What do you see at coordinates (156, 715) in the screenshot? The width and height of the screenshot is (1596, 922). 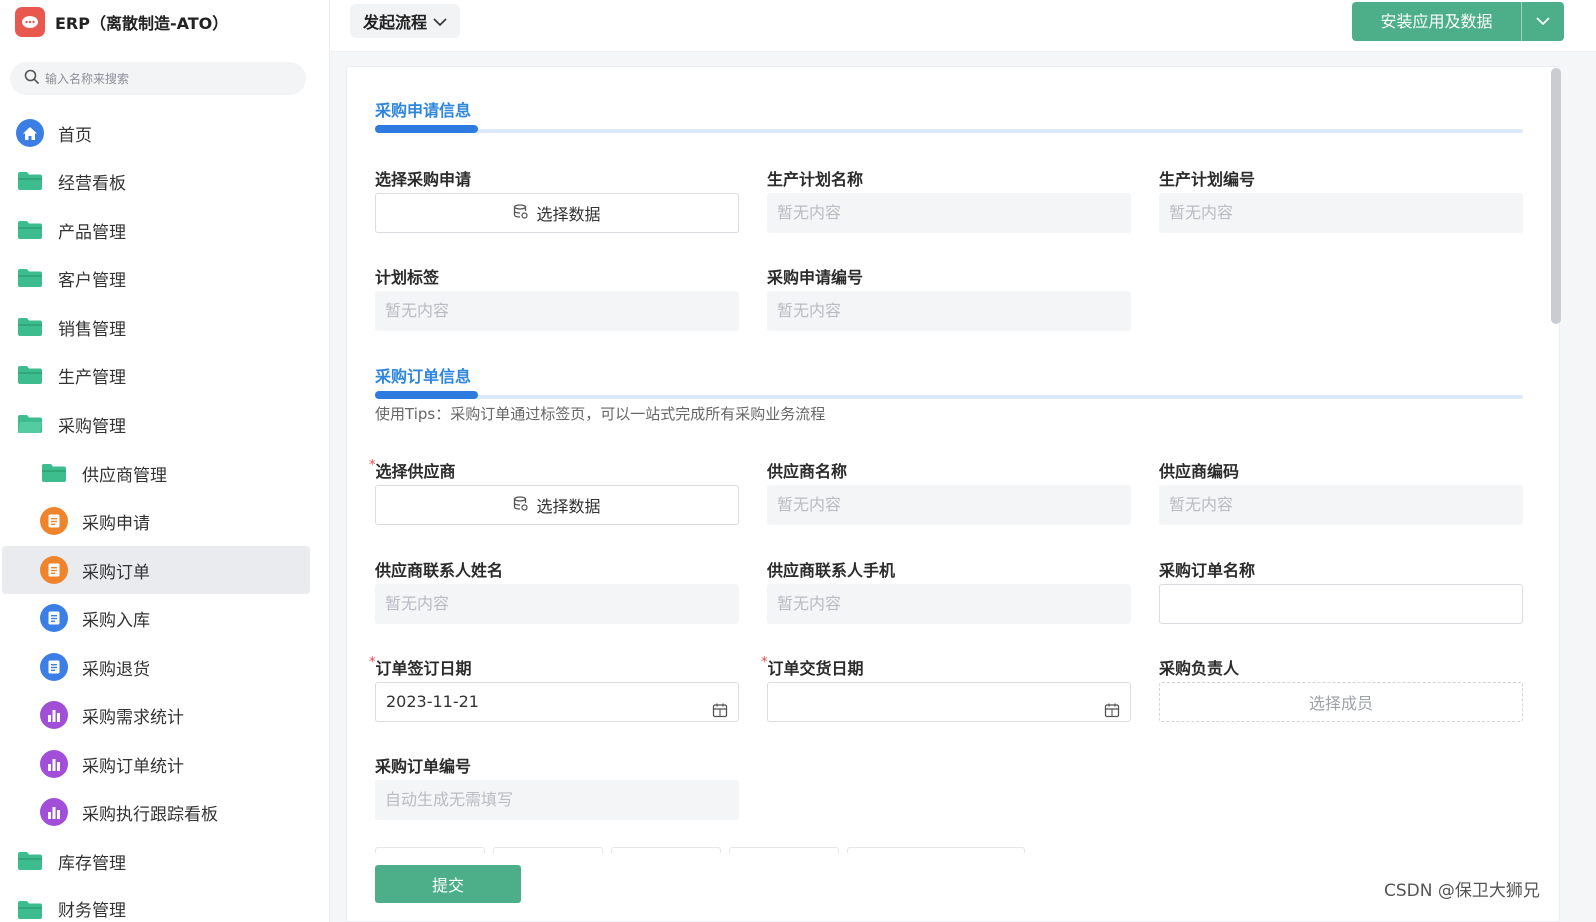 I see `sidebar-item-demand-stats: 采购需求统计` at bounding box center [156, 715].